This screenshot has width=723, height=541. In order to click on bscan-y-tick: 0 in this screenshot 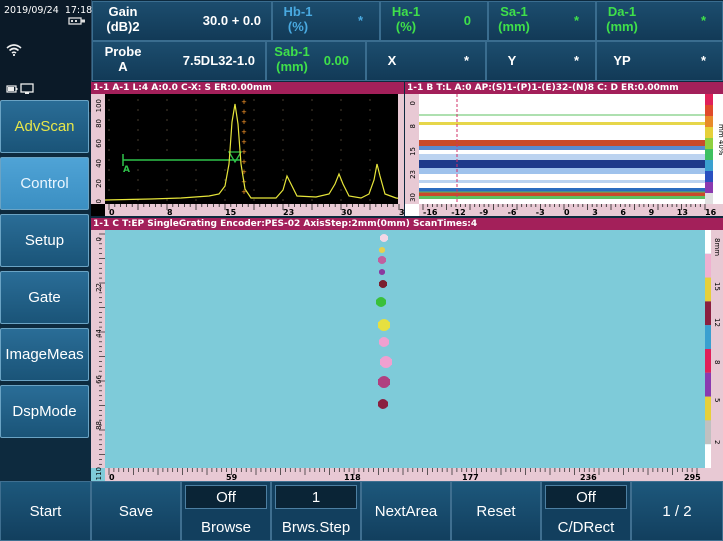, I will do `click(413, 103)`.